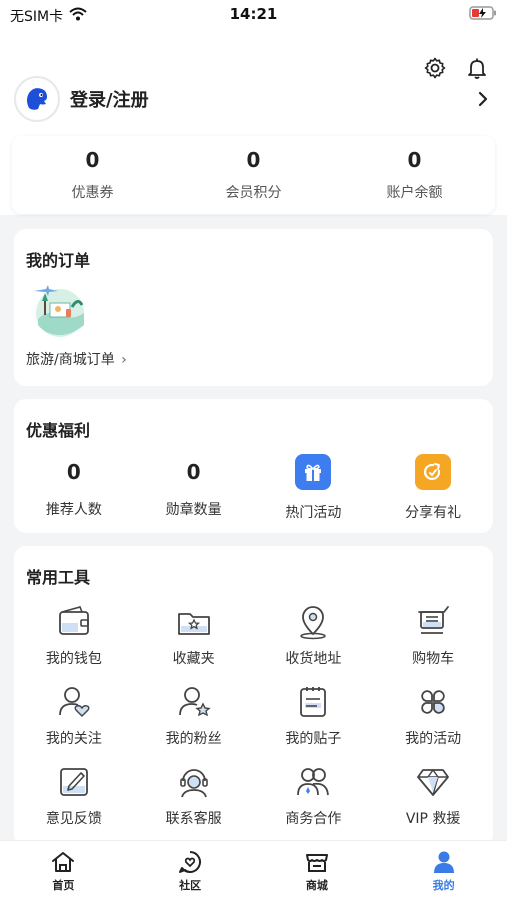  What do you see at coordinates (433, 472) in the screenshot?
I see `share-icon` at bounding box center [433, 472].